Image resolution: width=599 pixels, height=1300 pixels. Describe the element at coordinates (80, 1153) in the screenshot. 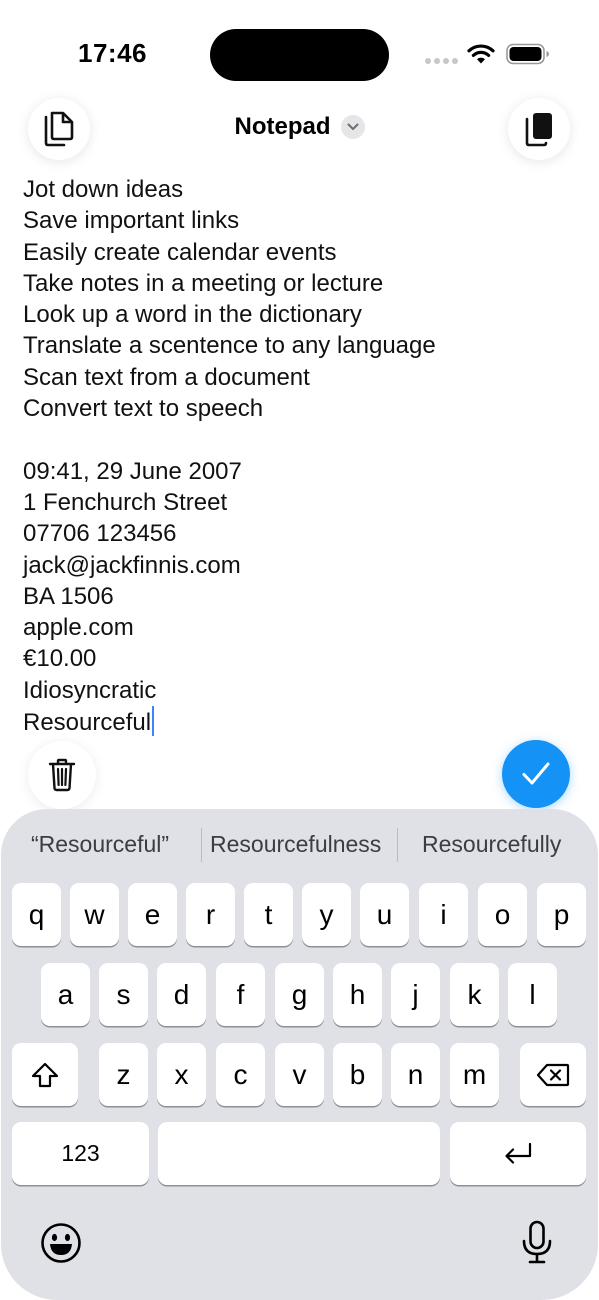

I see `numbers-key: 123` at that location.